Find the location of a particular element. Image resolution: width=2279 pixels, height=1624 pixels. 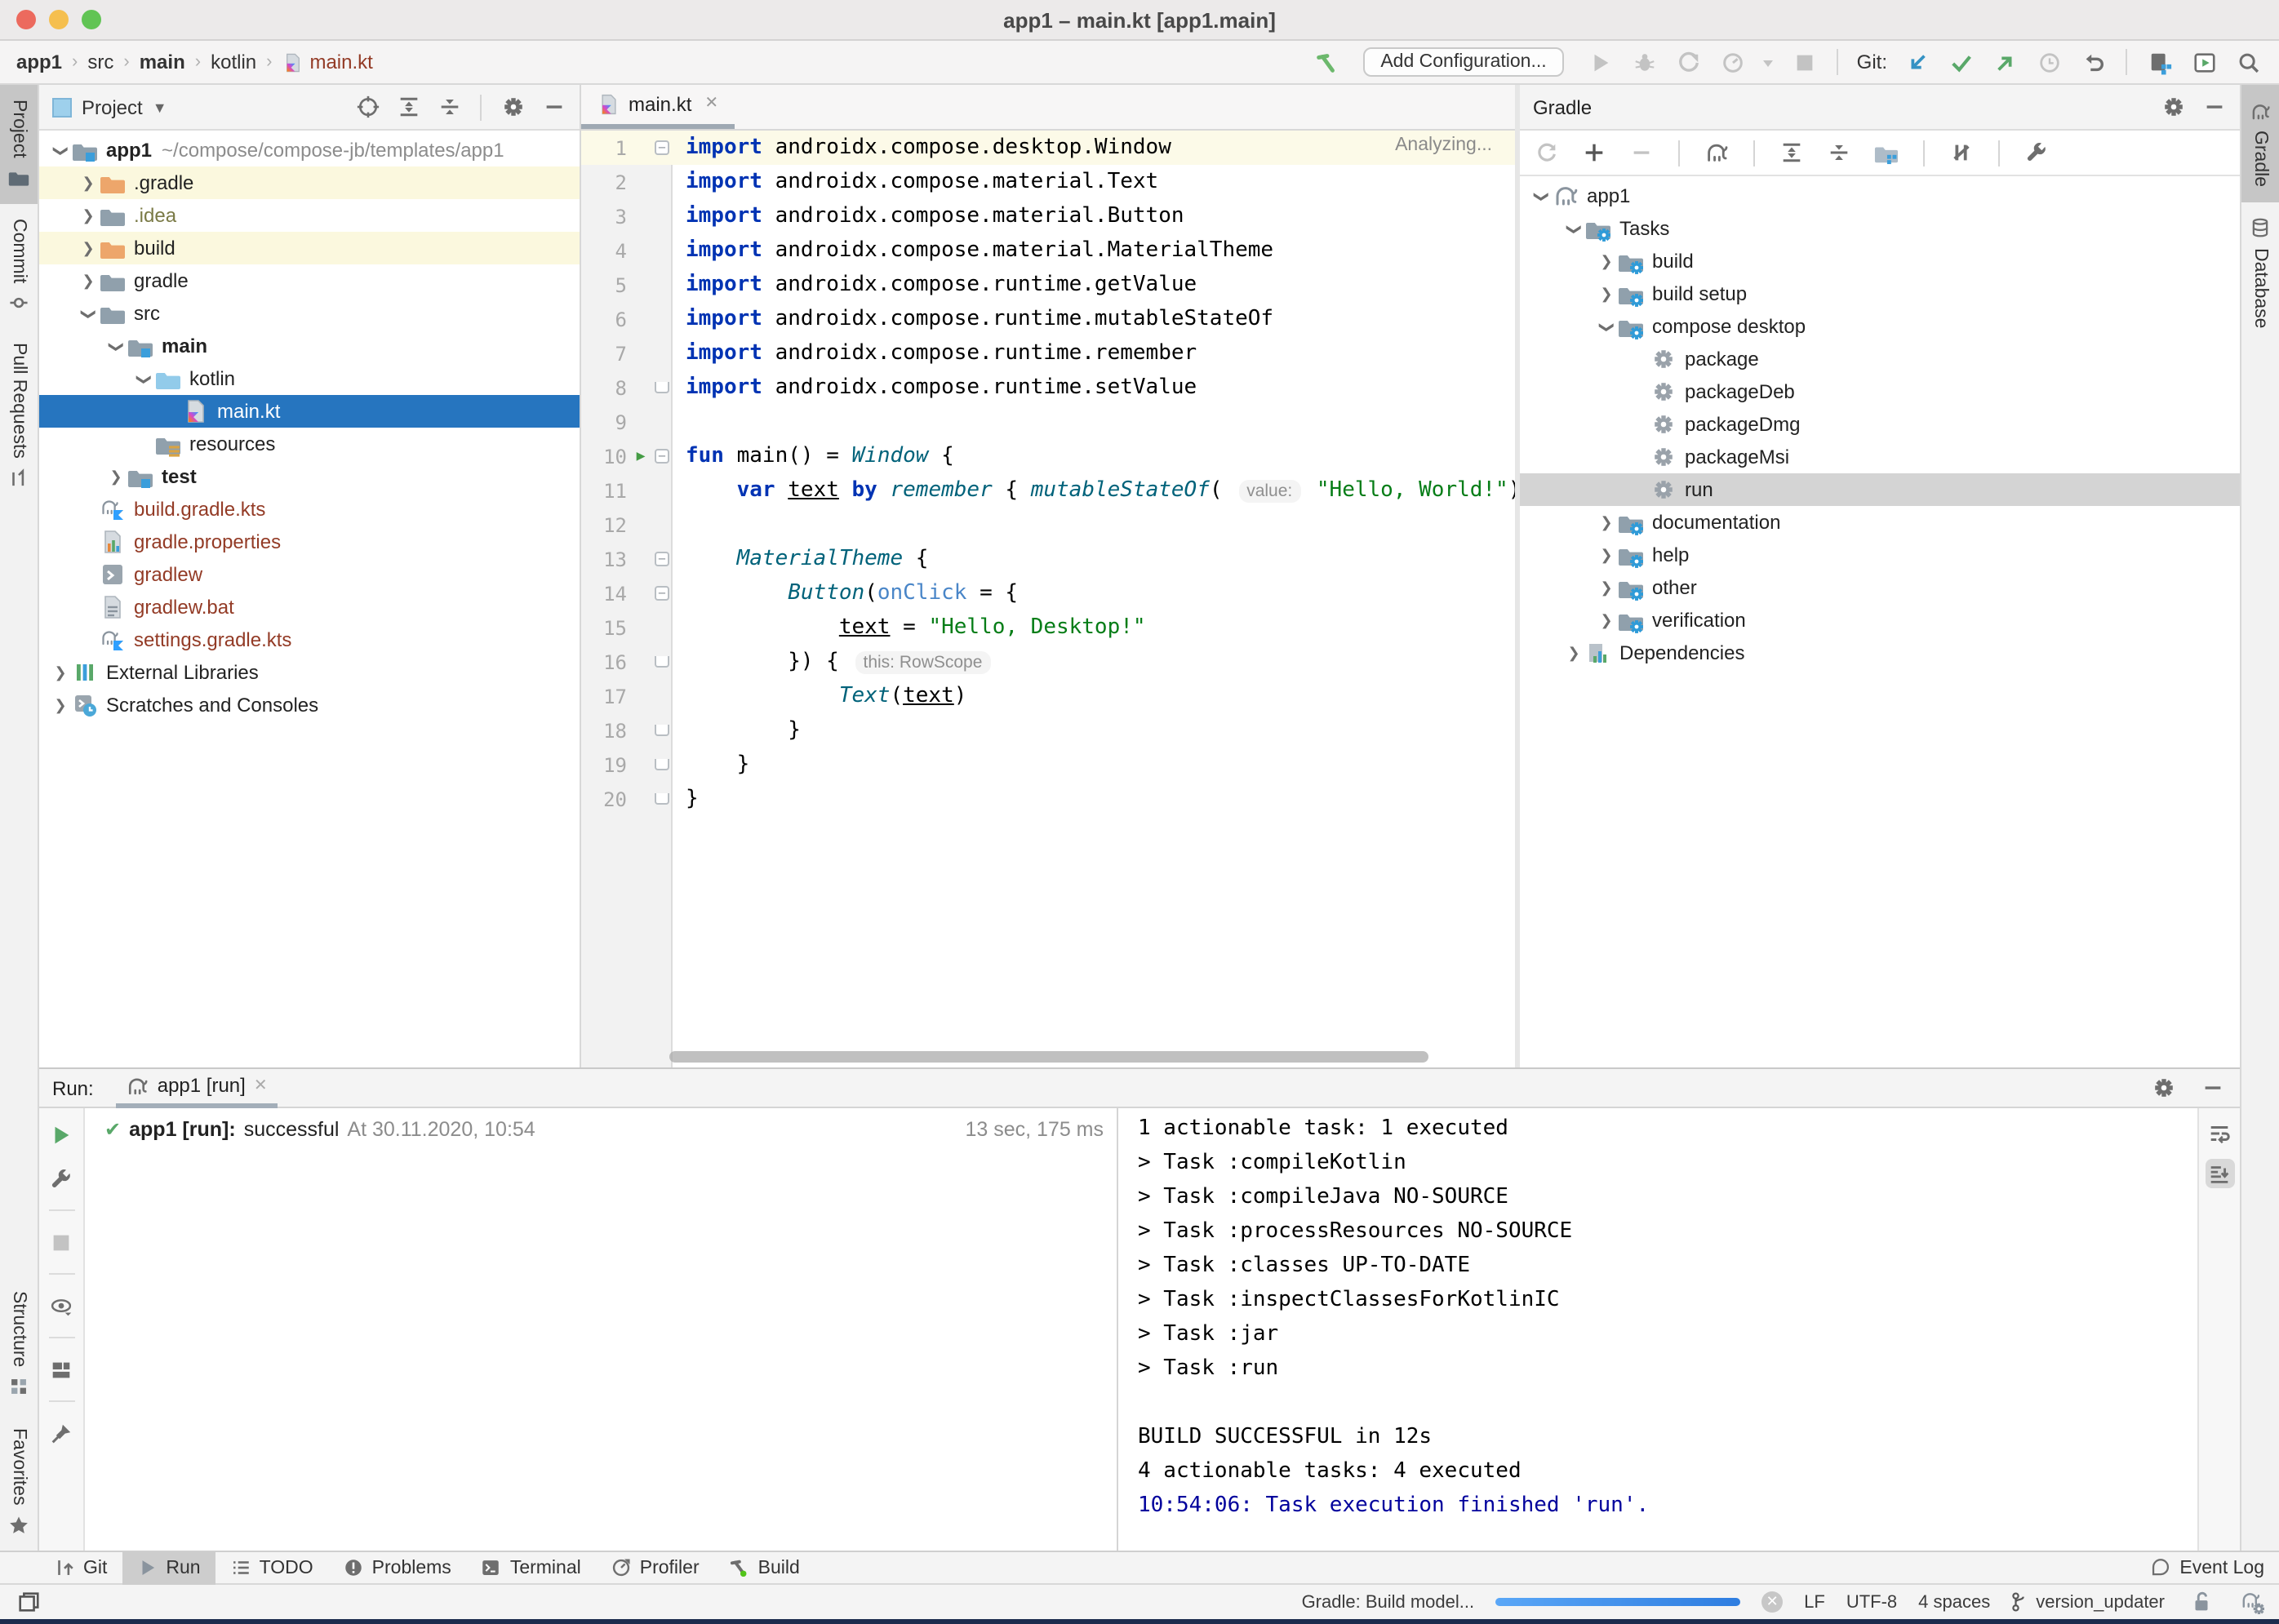

edit-configuration-icon is located at coordinates (61, 1178).